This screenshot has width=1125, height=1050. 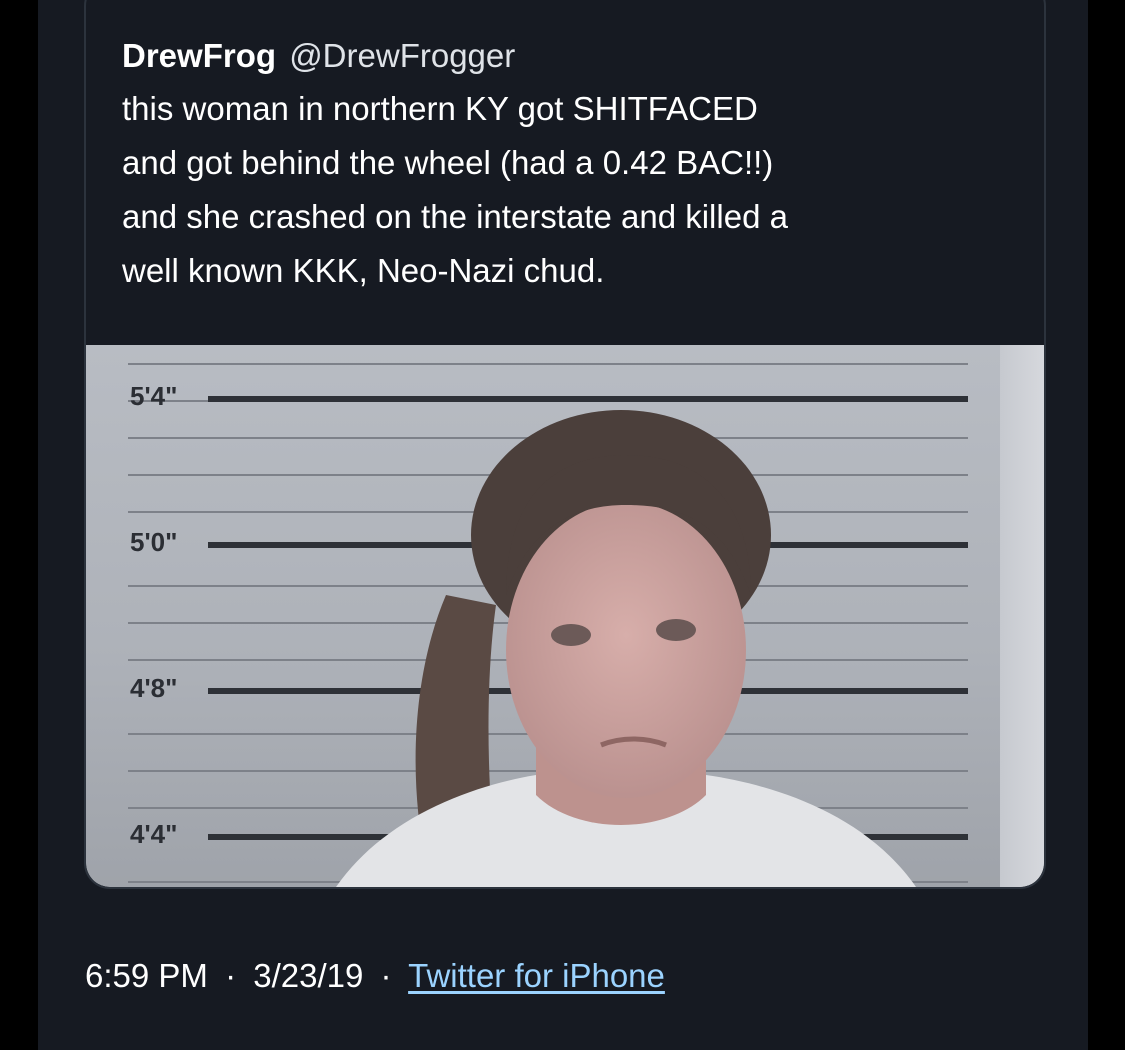 I want to click on tweet-time: 6:59 PM, so click(x=146, y=975).